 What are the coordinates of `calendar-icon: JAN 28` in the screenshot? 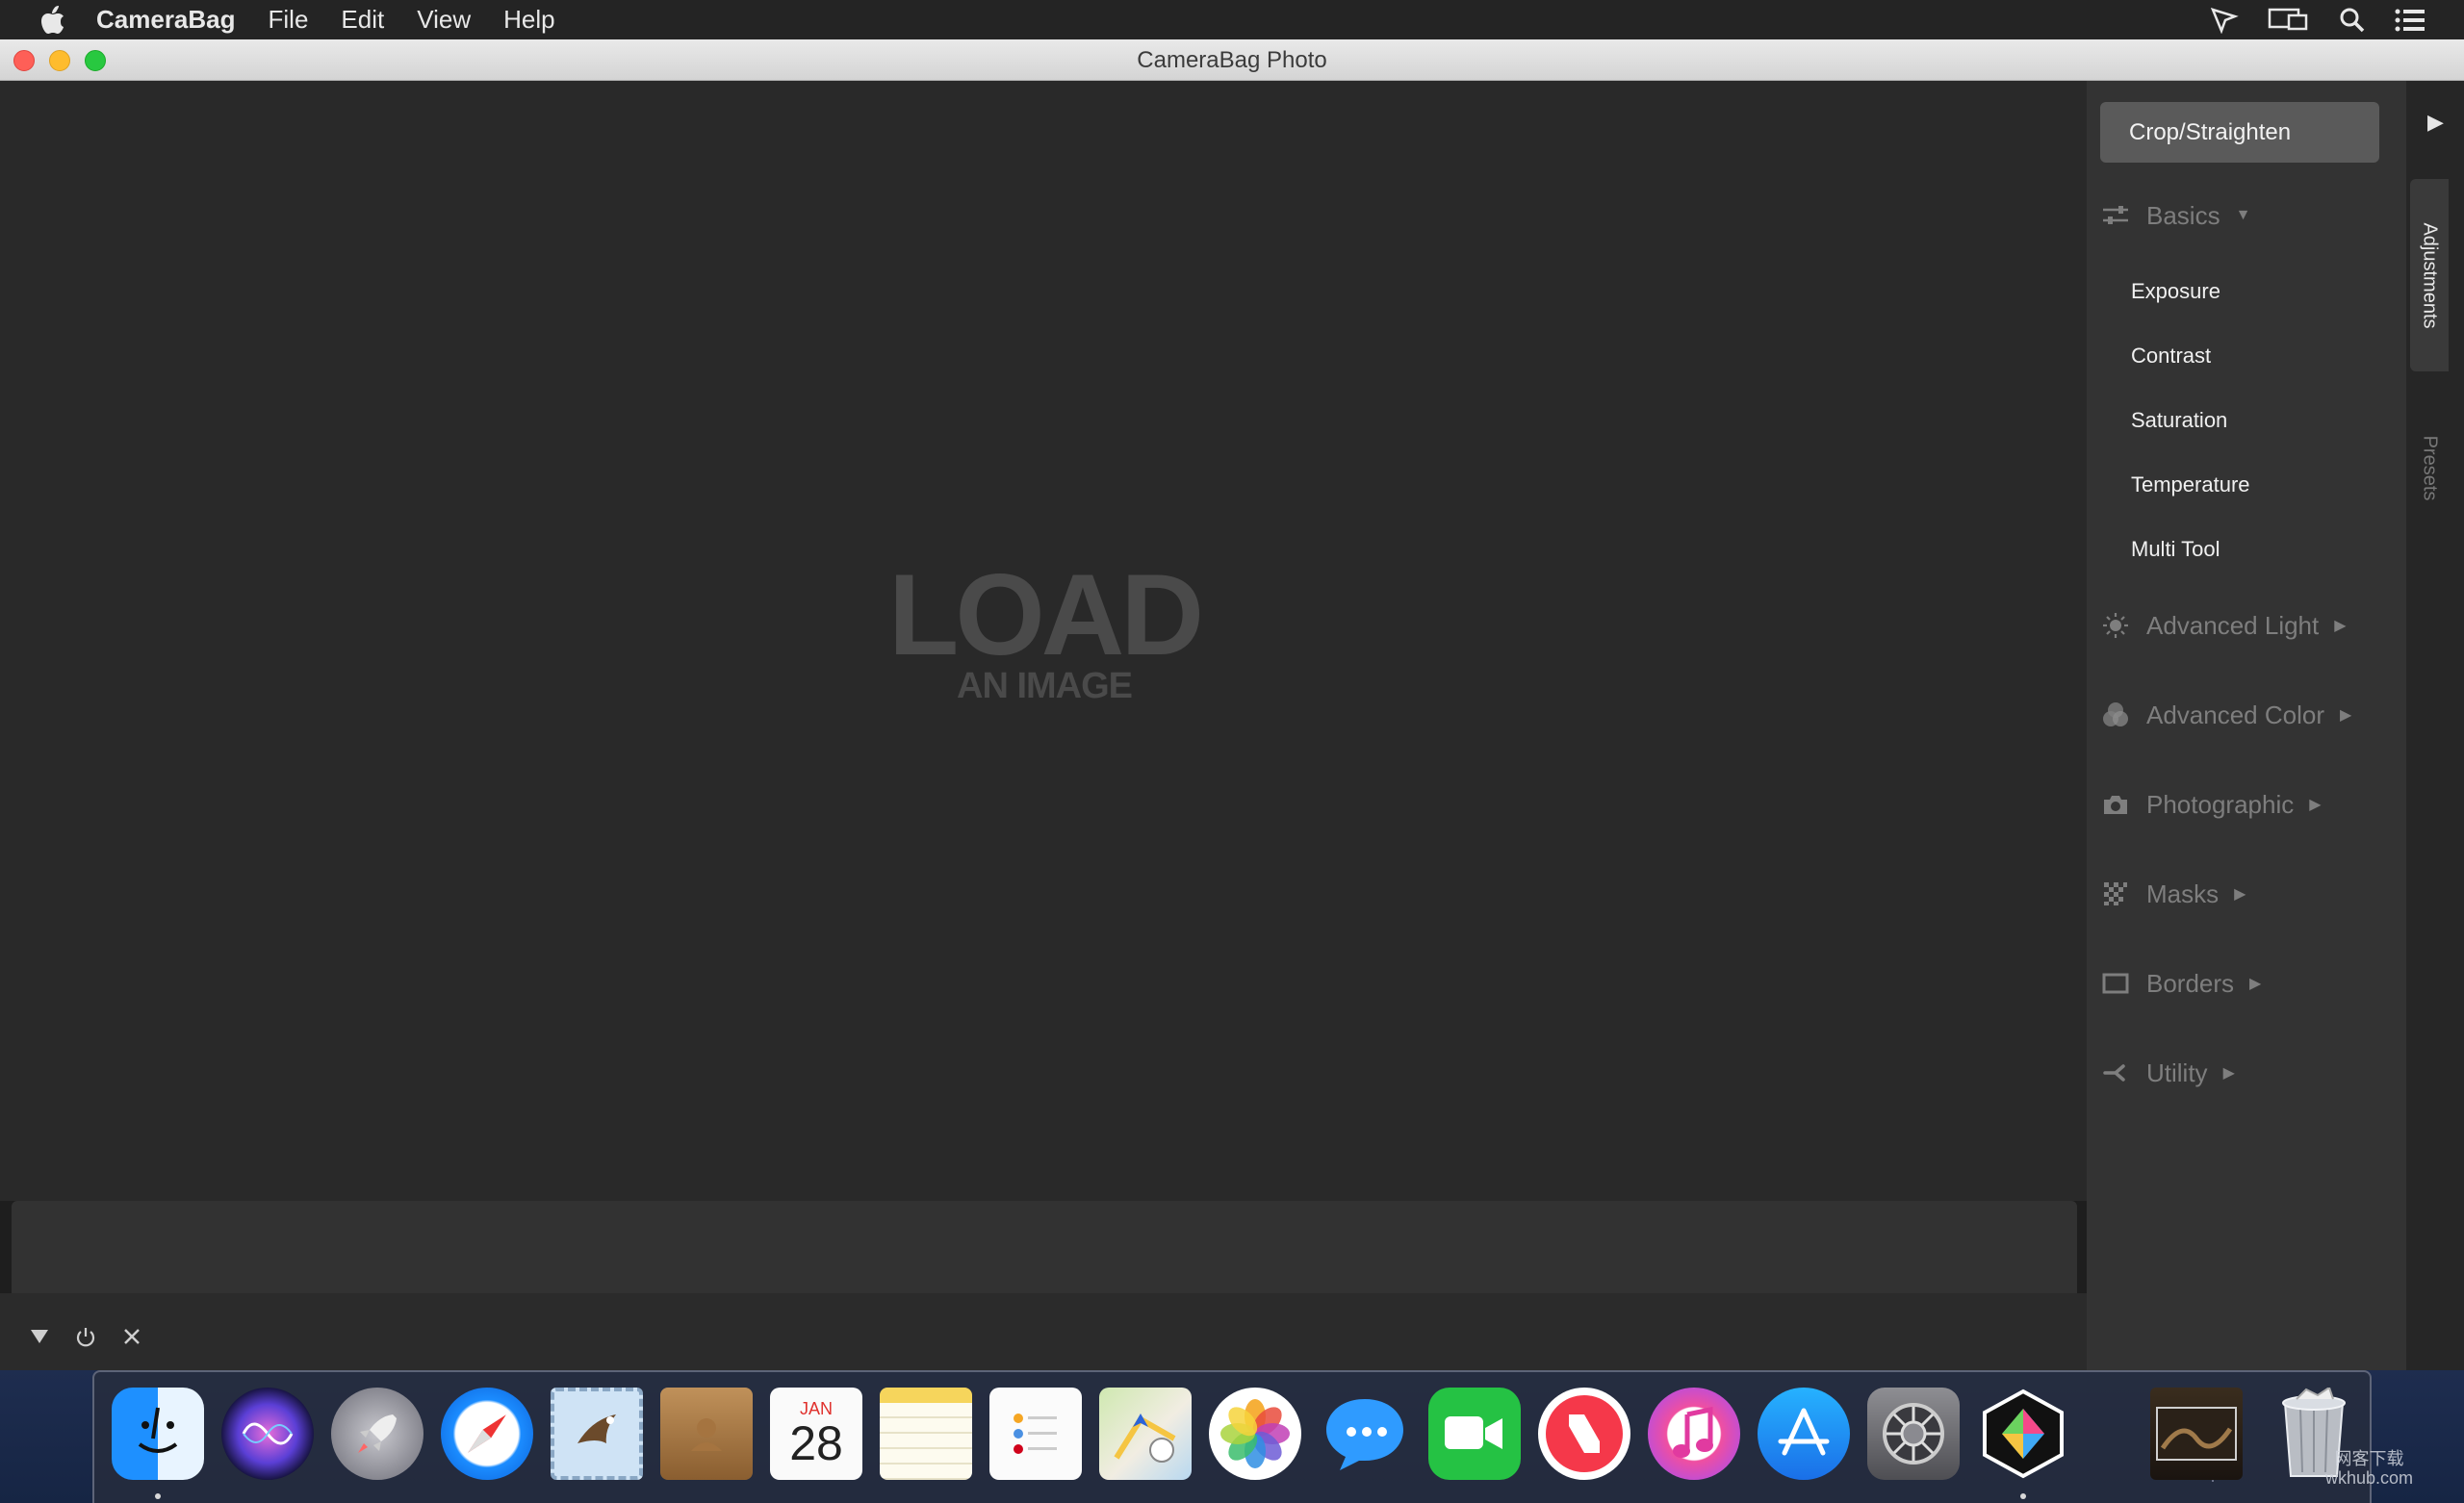 It's located at (816, 1434).